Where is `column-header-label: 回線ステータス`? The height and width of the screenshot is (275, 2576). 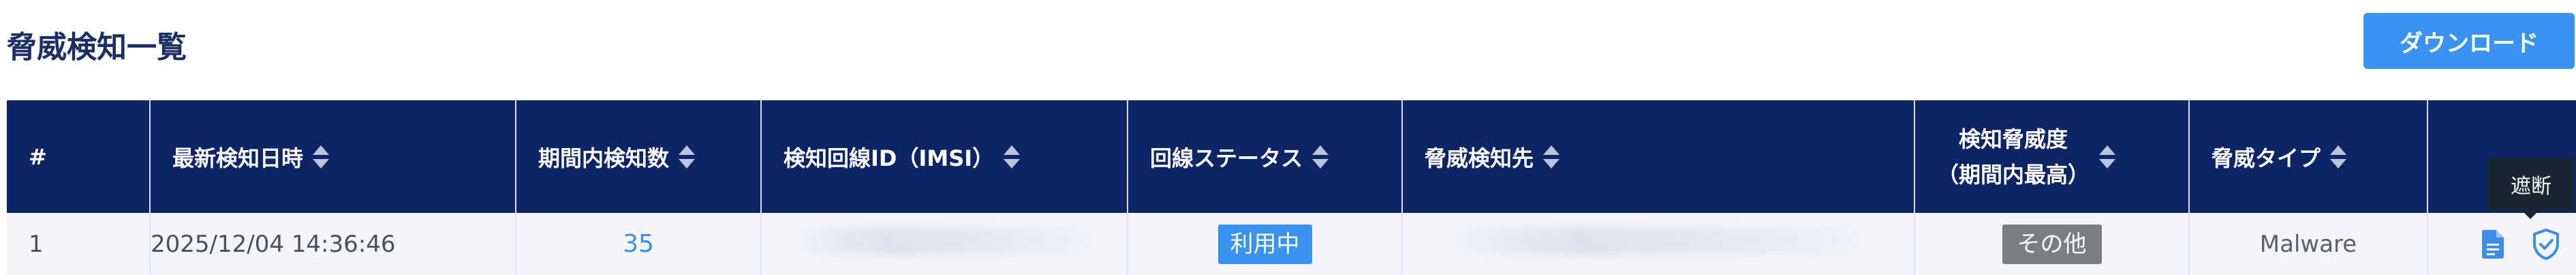 column-header-label: 回線ステータス is located at coordinates (1226, 158).